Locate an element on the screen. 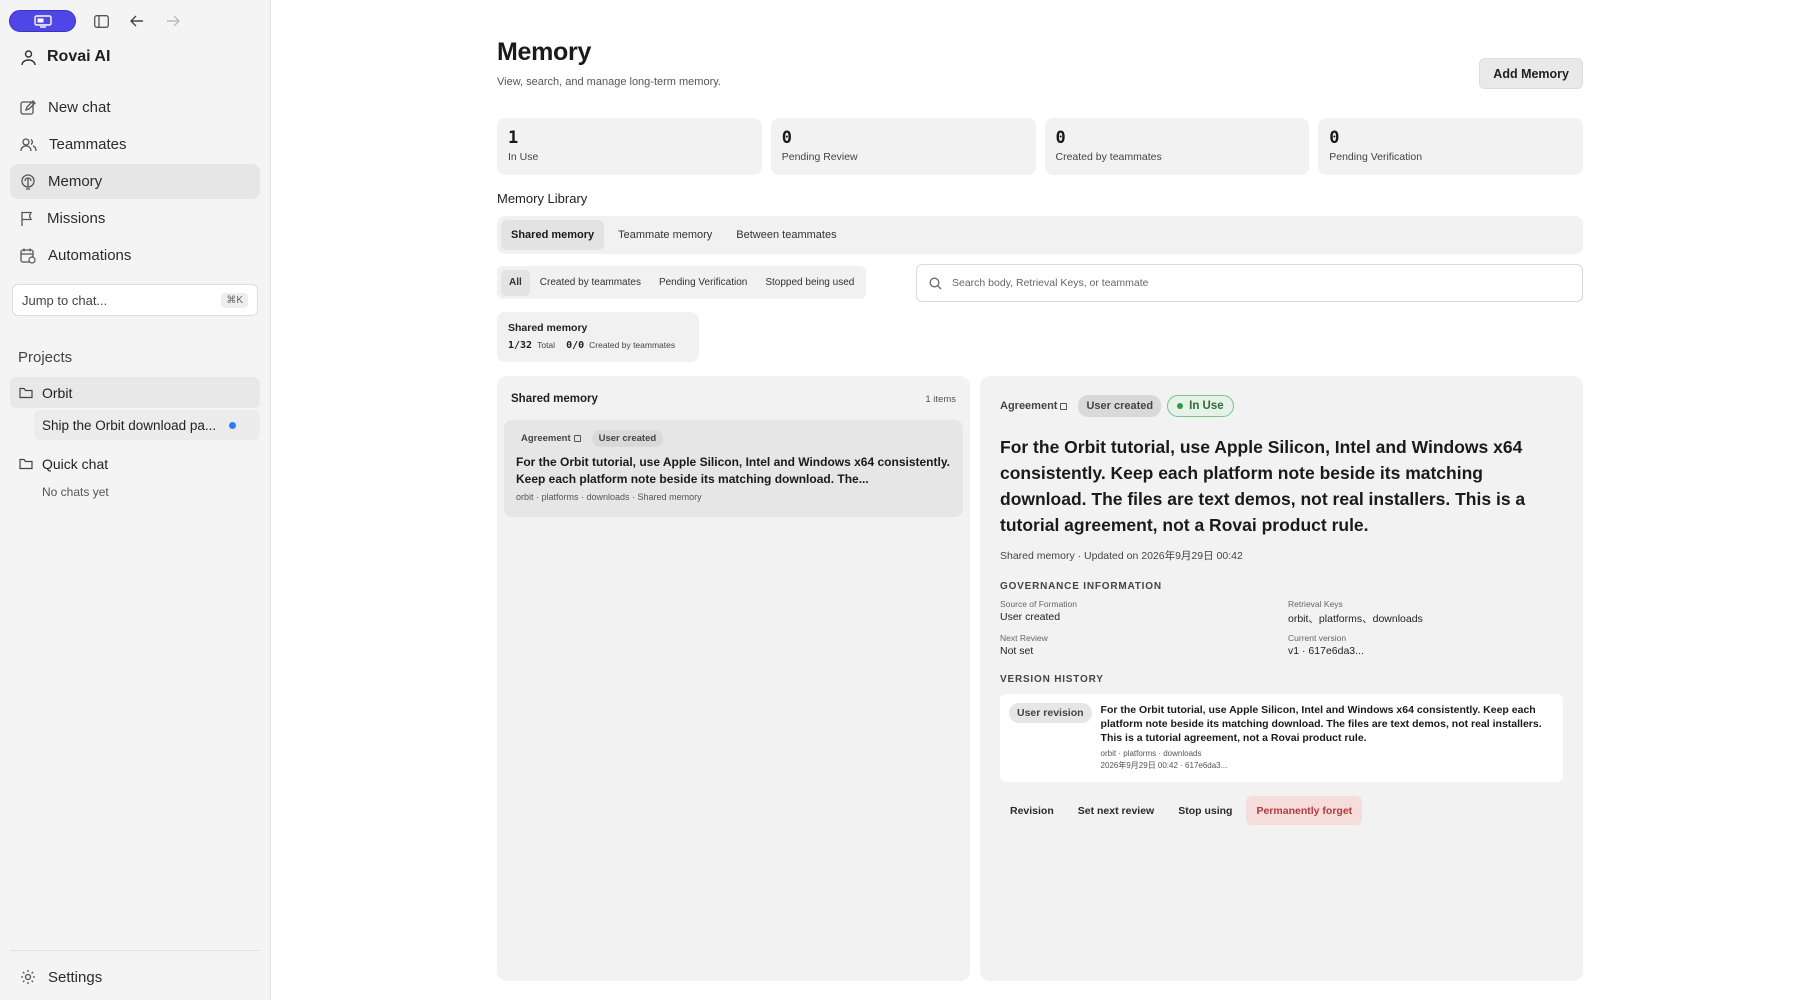  page-title: Memory is located at coordinates (544, 52).